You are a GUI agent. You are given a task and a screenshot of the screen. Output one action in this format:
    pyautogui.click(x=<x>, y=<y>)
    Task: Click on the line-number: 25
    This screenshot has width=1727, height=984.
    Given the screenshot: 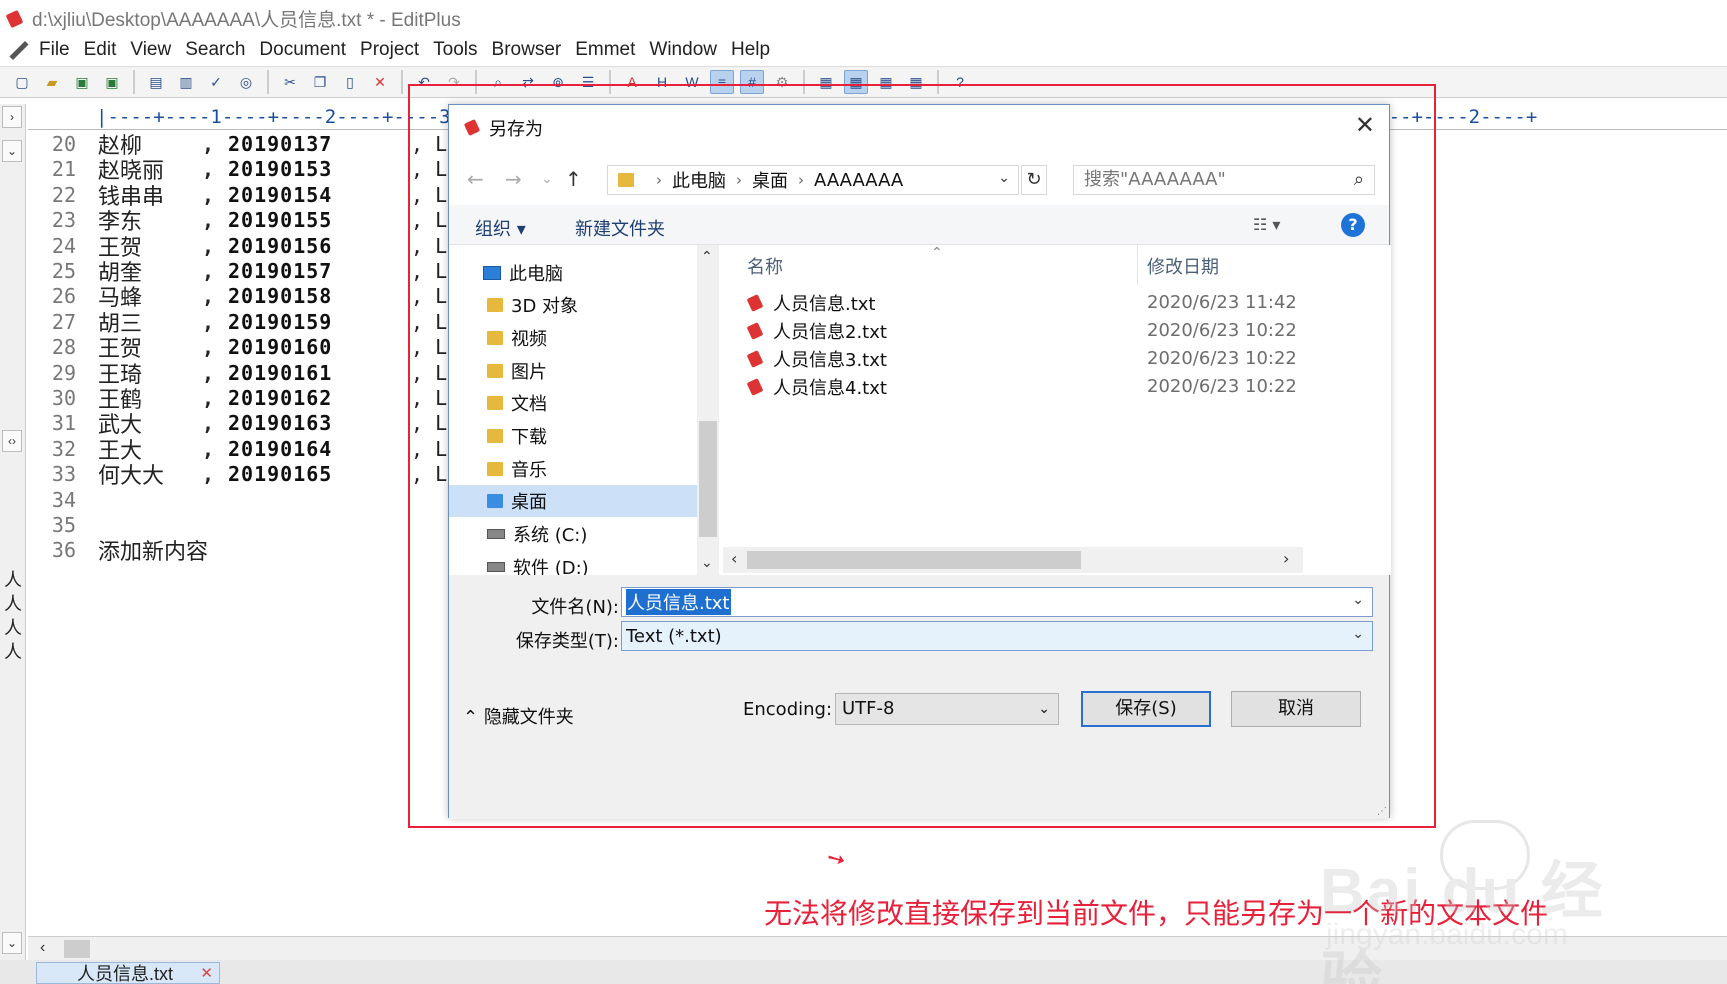 What is the action you would take?
    pyautogui.click(x=63, y=271)
    